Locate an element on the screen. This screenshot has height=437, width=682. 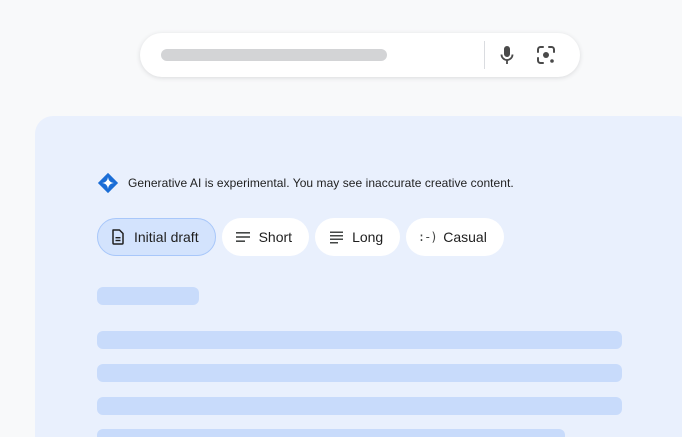
casual-icon: :-) is located at coordinates (427, 237).